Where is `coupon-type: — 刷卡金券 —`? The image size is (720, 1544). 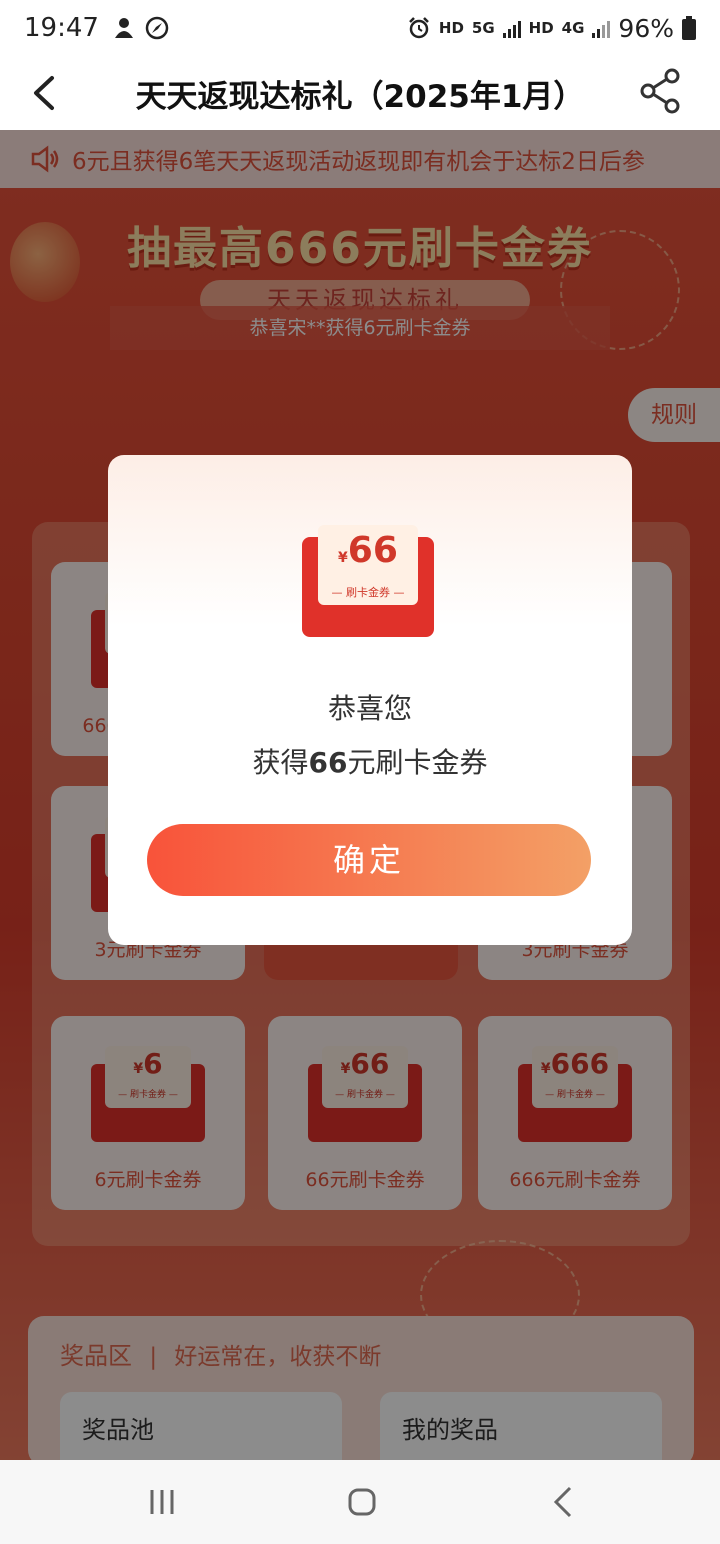 coupon-type: — 刷卡金券 — is located at coordinates (368, 592).